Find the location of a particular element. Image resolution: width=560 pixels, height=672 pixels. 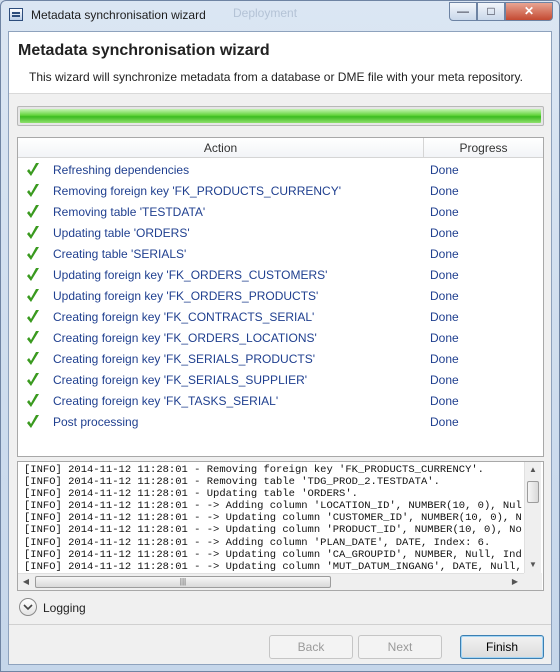

column-header-action: Action is located at coordinates (220, 148).